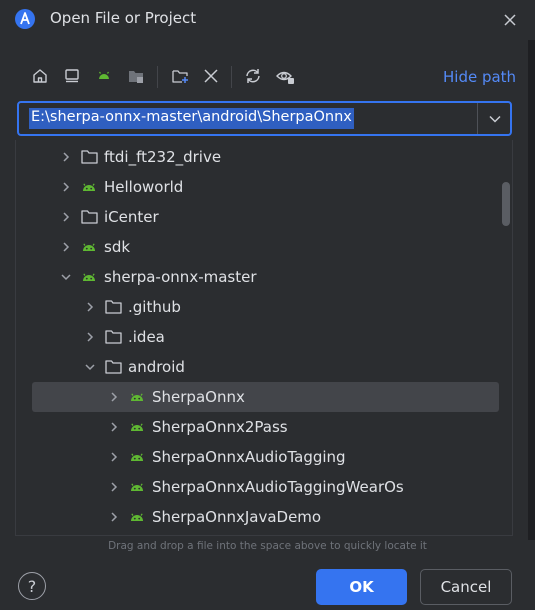  Describe the element at coordinates (278, 487) in the screenshot. I see `tree-item-label: SherpaOnnxAudioTaggingWearOs` at that location.